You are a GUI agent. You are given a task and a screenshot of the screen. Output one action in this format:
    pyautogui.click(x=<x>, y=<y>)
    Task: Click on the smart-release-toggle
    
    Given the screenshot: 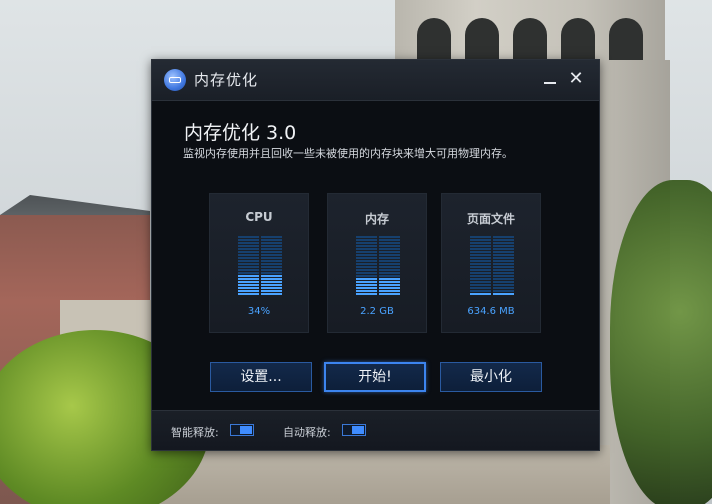 What is the action you would take?
    pyautogui.click(x=242, y=430)
    